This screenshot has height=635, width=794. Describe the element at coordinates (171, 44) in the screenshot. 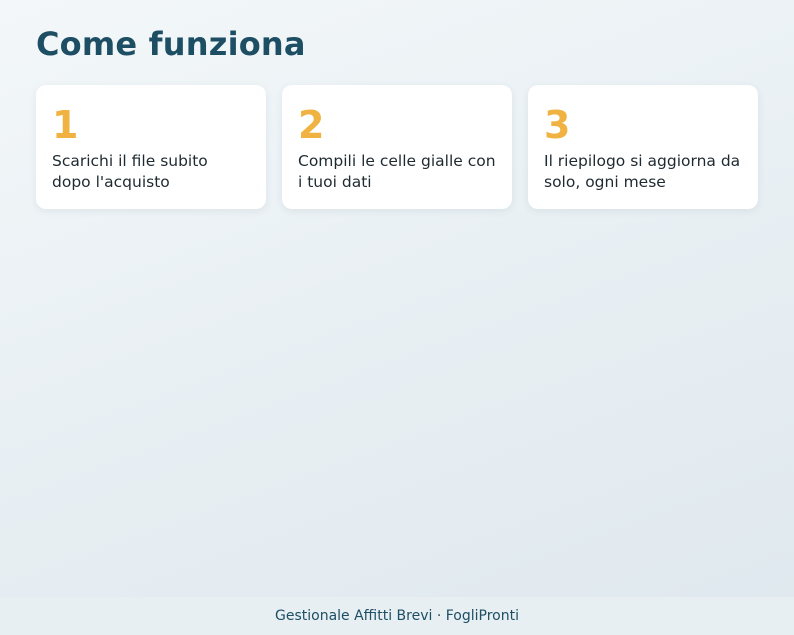

I see `page-title: Come funziona` at that location.